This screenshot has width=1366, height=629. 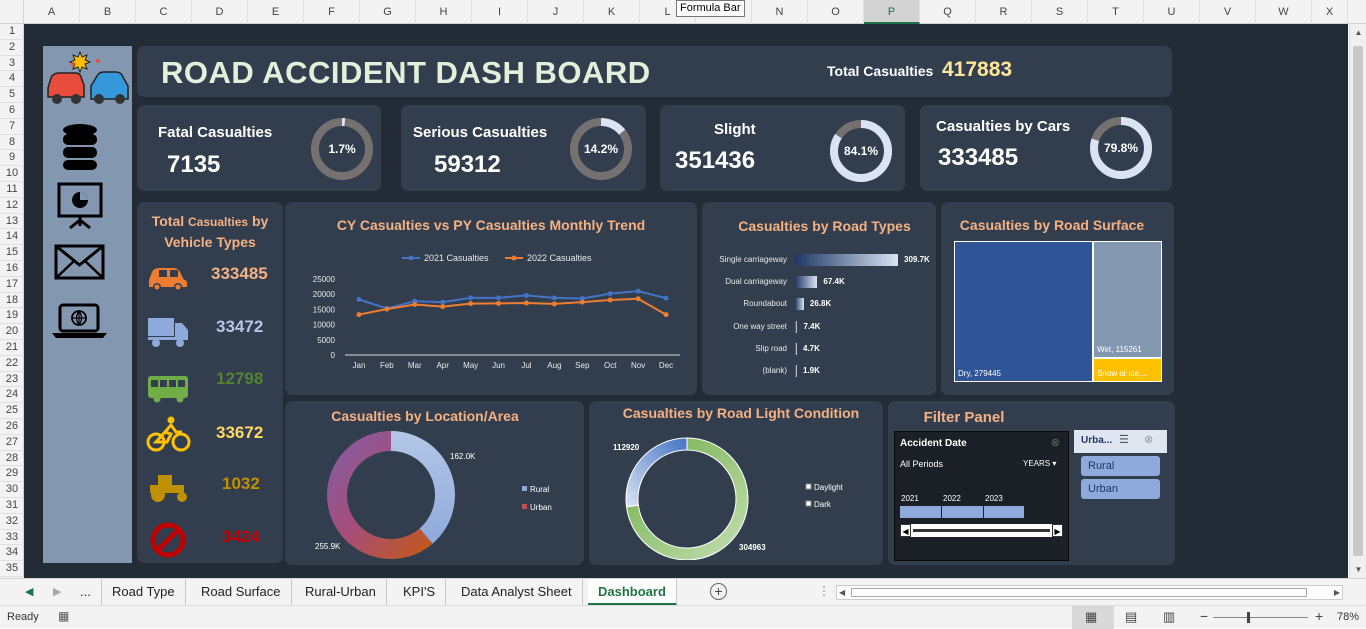 I want to click on scroll-track, so click(x=981, y=530).